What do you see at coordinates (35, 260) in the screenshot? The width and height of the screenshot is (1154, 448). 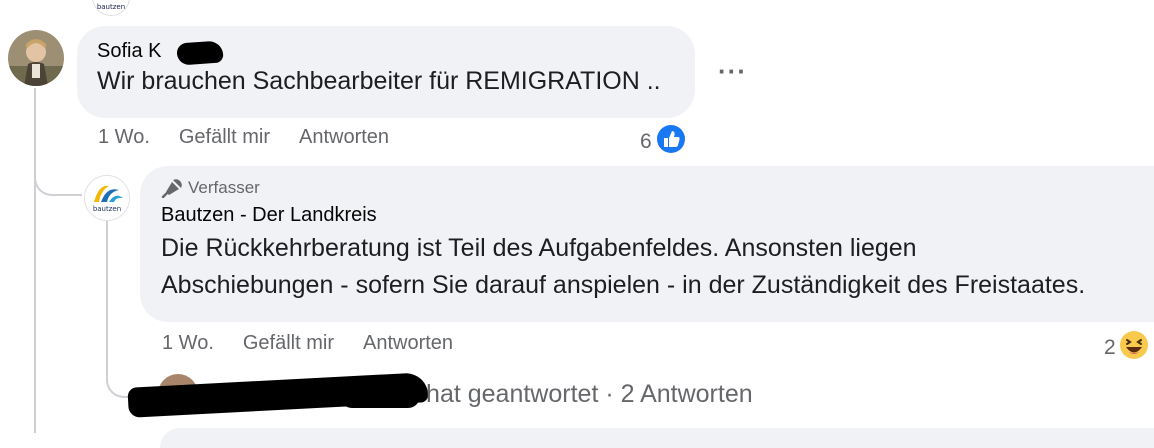 I see `thread-line-main` at bounding box center [35, 260].